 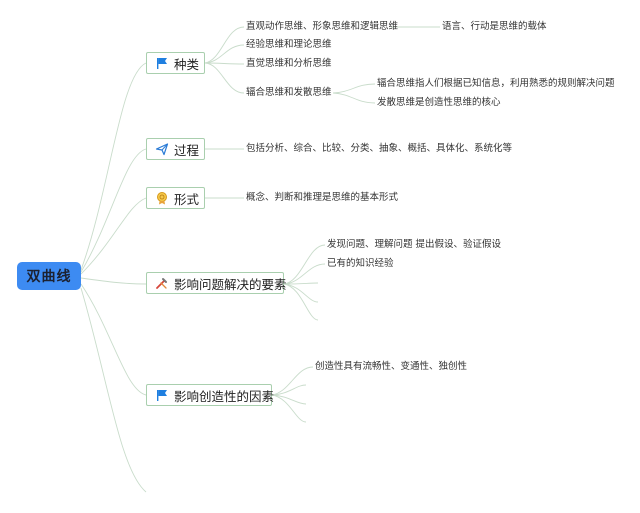 I want to click on root-label: 双曲线, so click(x=49, y=277).